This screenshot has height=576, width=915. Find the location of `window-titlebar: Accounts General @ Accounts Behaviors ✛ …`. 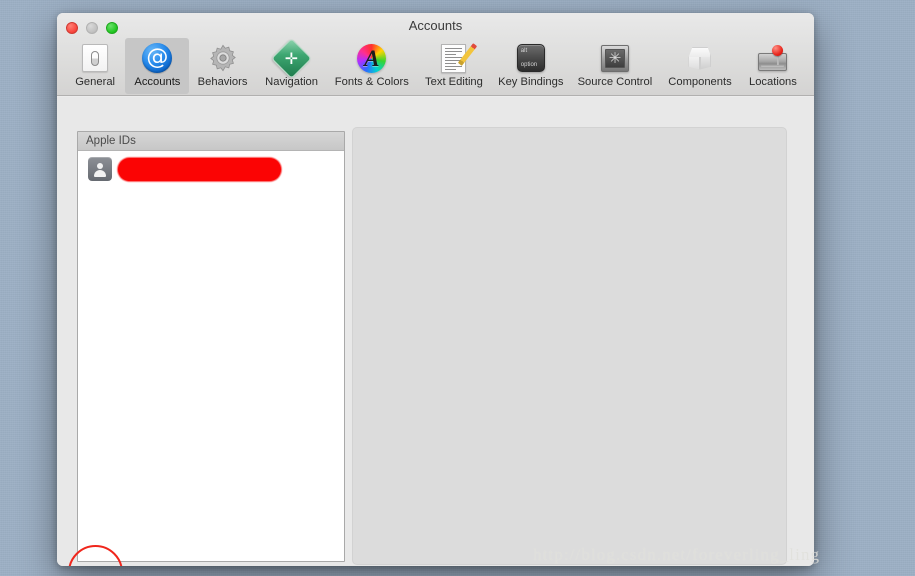

window-titlebar: Accounts General @ Accounts Behaviors ✛ … is located at coordinates (435, 54).